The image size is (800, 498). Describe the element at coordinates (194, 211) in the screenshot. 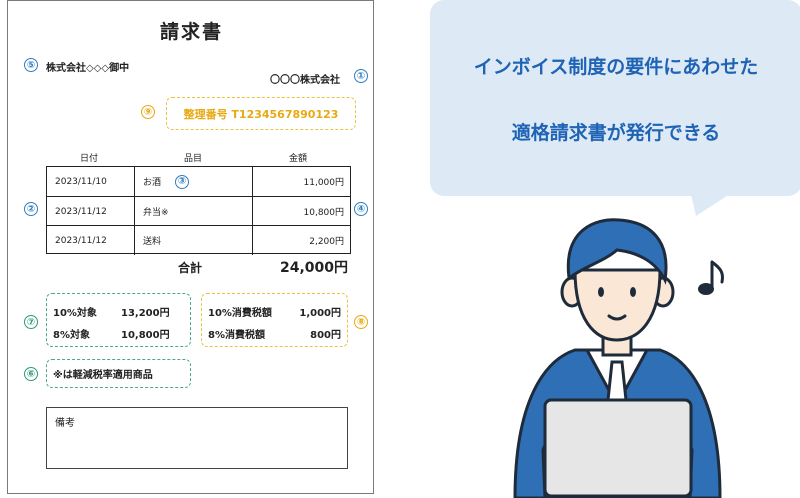

I see `cell-item: 弁当※` at that location.